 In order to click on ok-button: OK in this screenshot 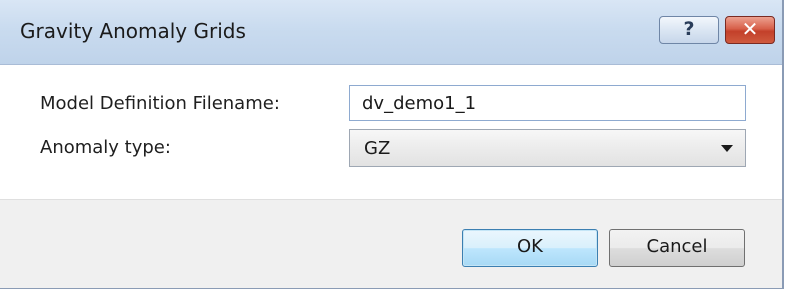, I will do `click(530, 248)`.